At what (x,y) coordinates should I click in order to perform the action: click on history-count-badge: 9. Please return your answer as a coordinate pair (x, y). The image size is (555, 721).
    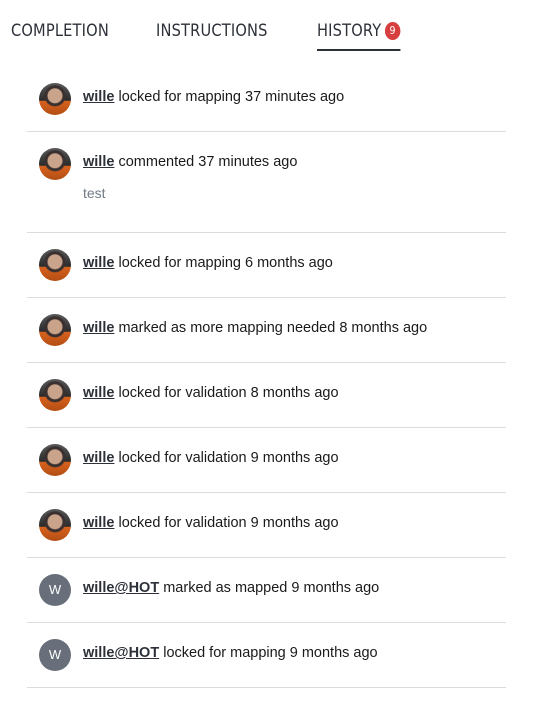
    Looking at the image, I should click on (392, 31).